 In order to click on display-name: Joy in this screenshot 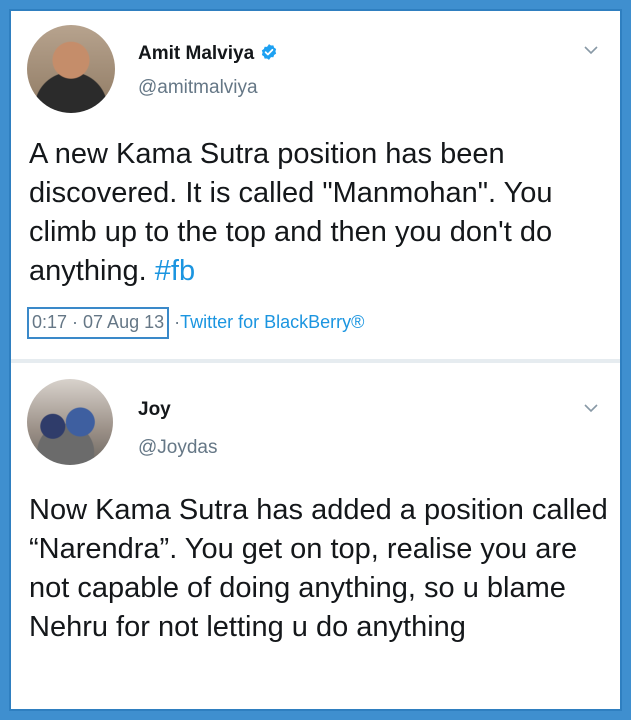, I will do `click(154, 410)`.